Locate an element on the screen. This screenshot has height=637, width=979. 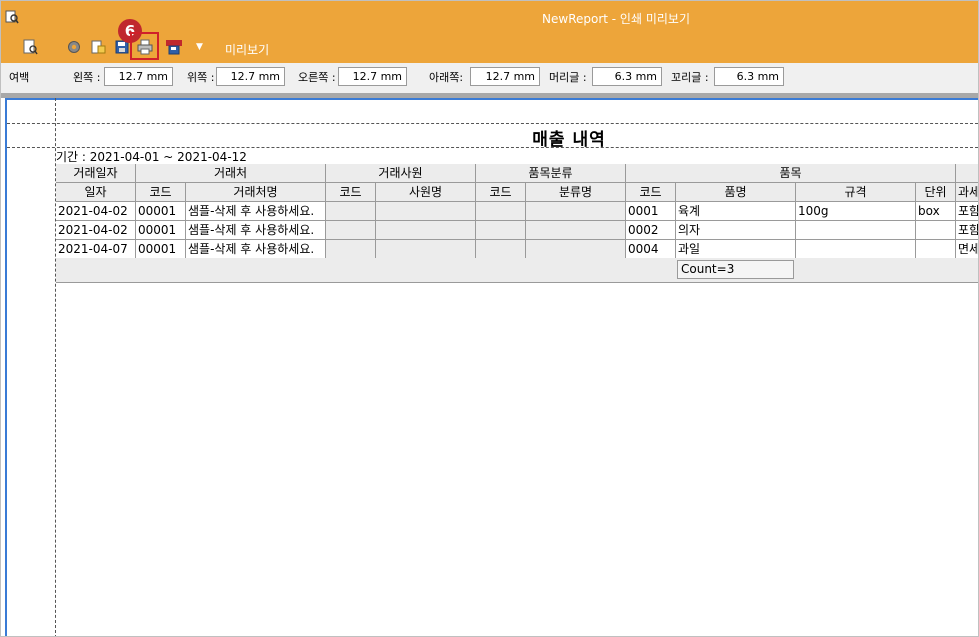
table-cell-item-name: 육계 is located at coordinates (736, 211).